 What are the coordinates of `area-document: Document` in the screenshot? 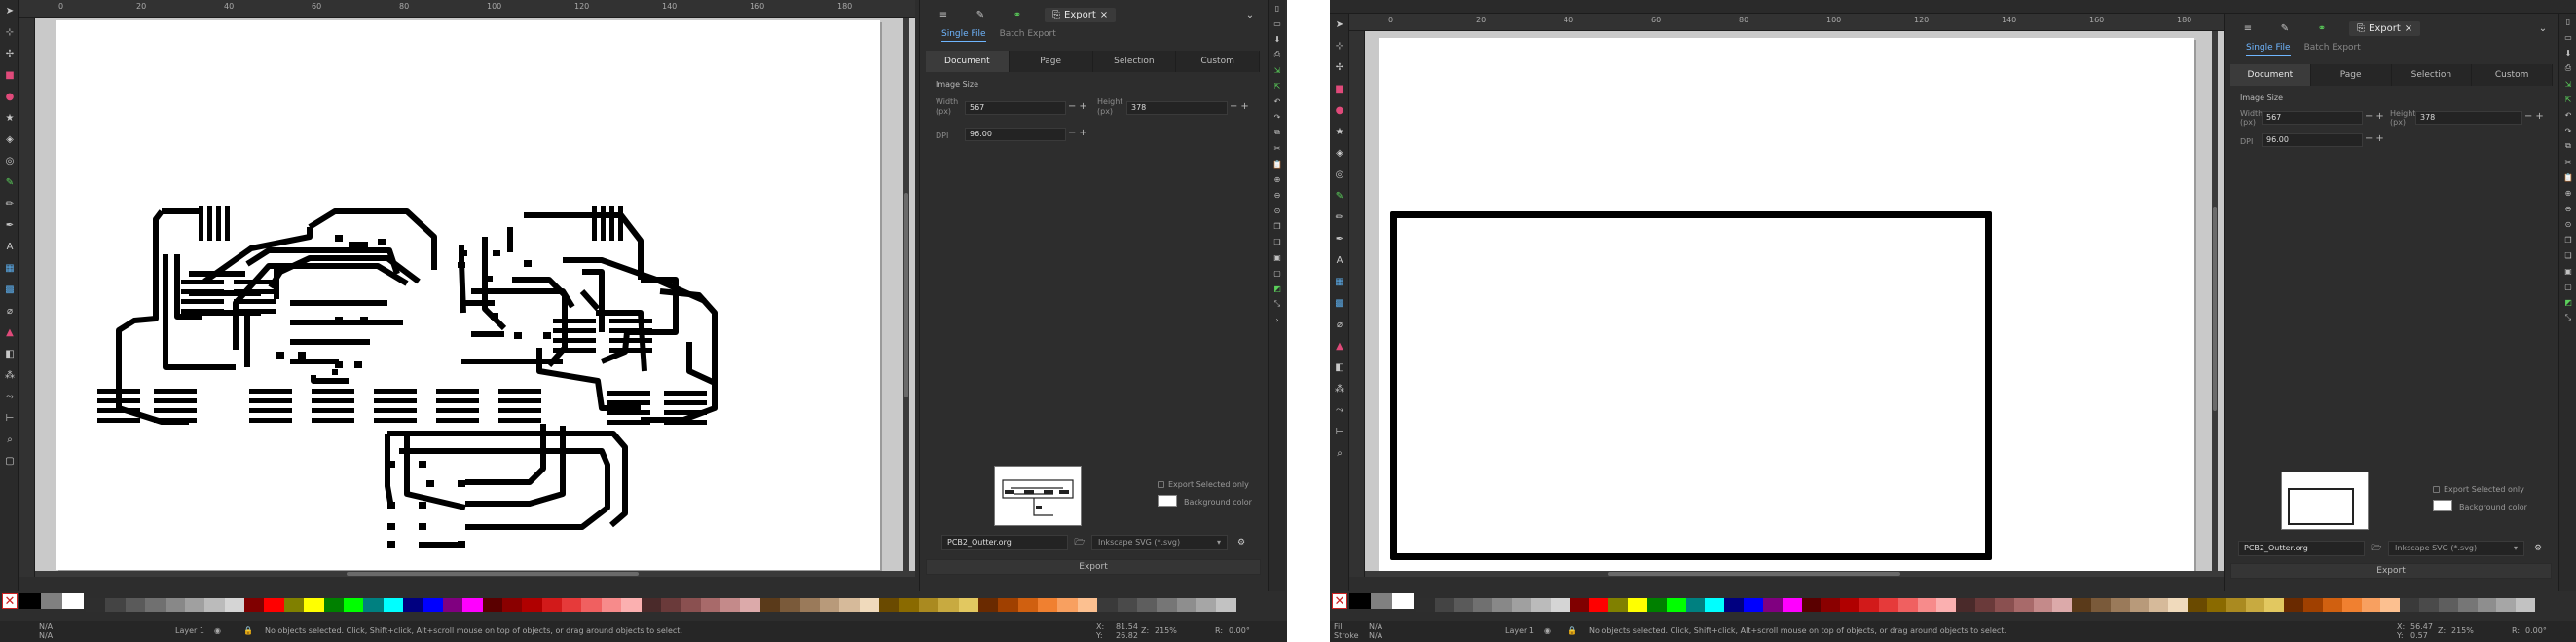 It's located at (2270, 75).